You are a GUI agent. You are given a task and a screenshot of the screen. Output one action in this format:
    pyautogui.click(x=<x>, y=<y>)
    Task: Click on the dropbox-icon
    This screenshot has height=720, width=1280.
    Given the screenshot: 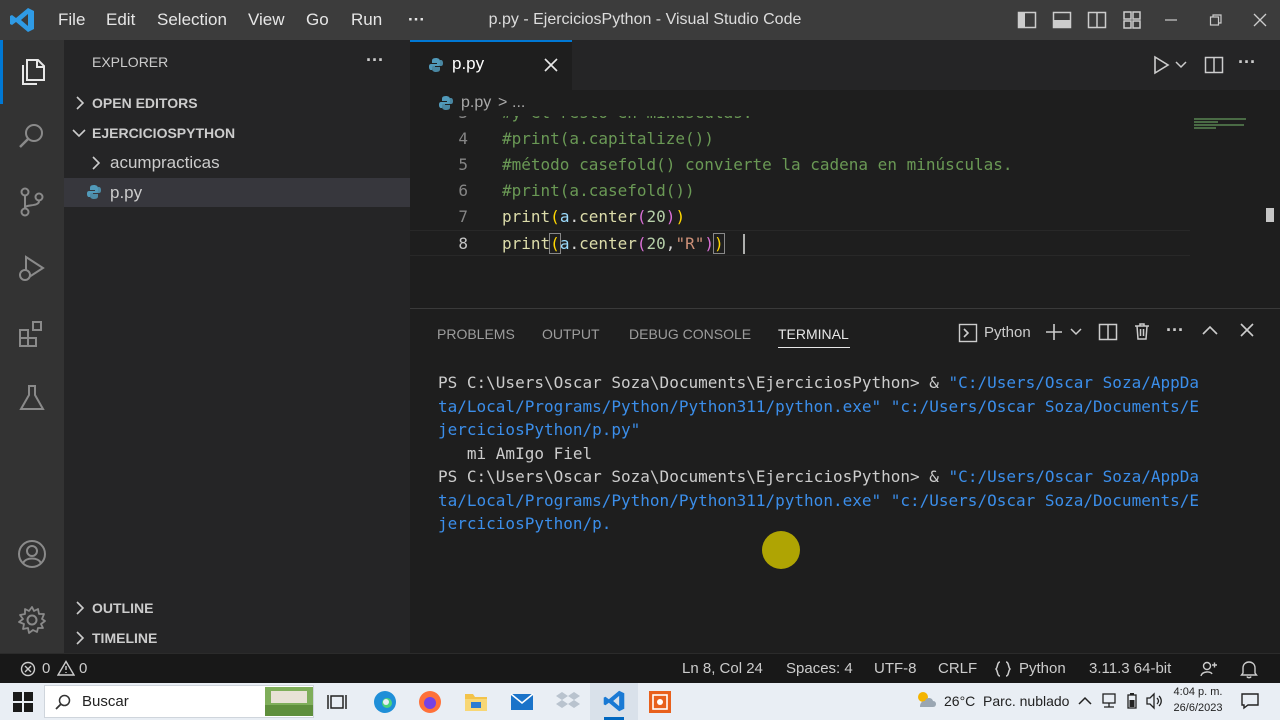 What is the action you would take?
    pyautogui.click(x=568, y=702)
    